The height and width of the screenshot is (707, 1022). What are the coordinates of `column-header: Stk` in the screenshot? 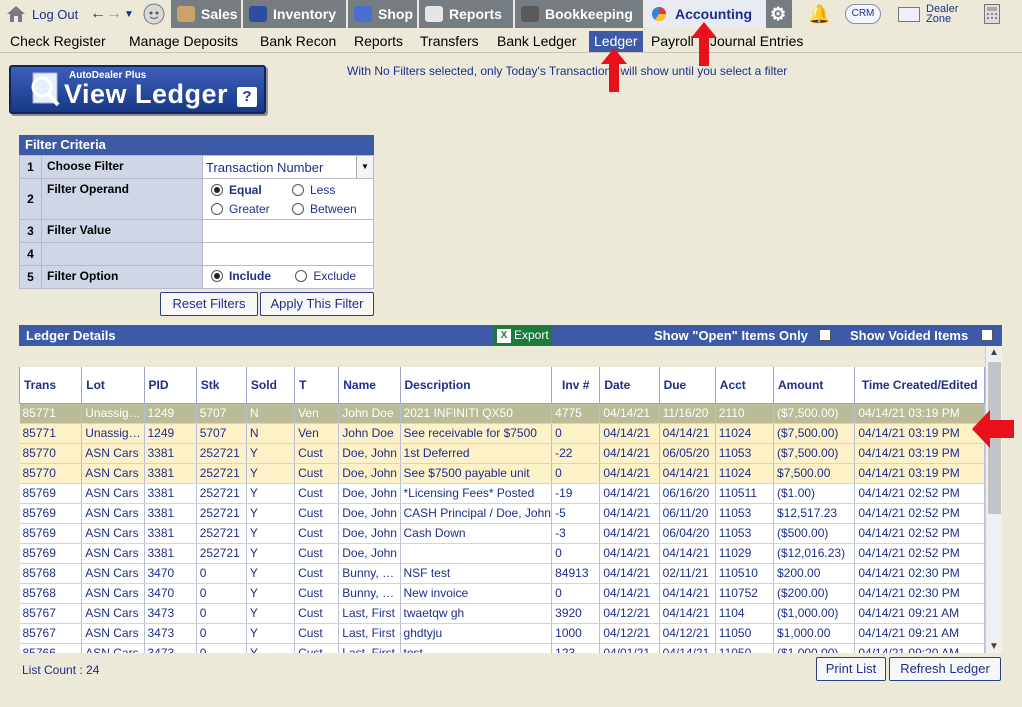 It's located at (221, 385).